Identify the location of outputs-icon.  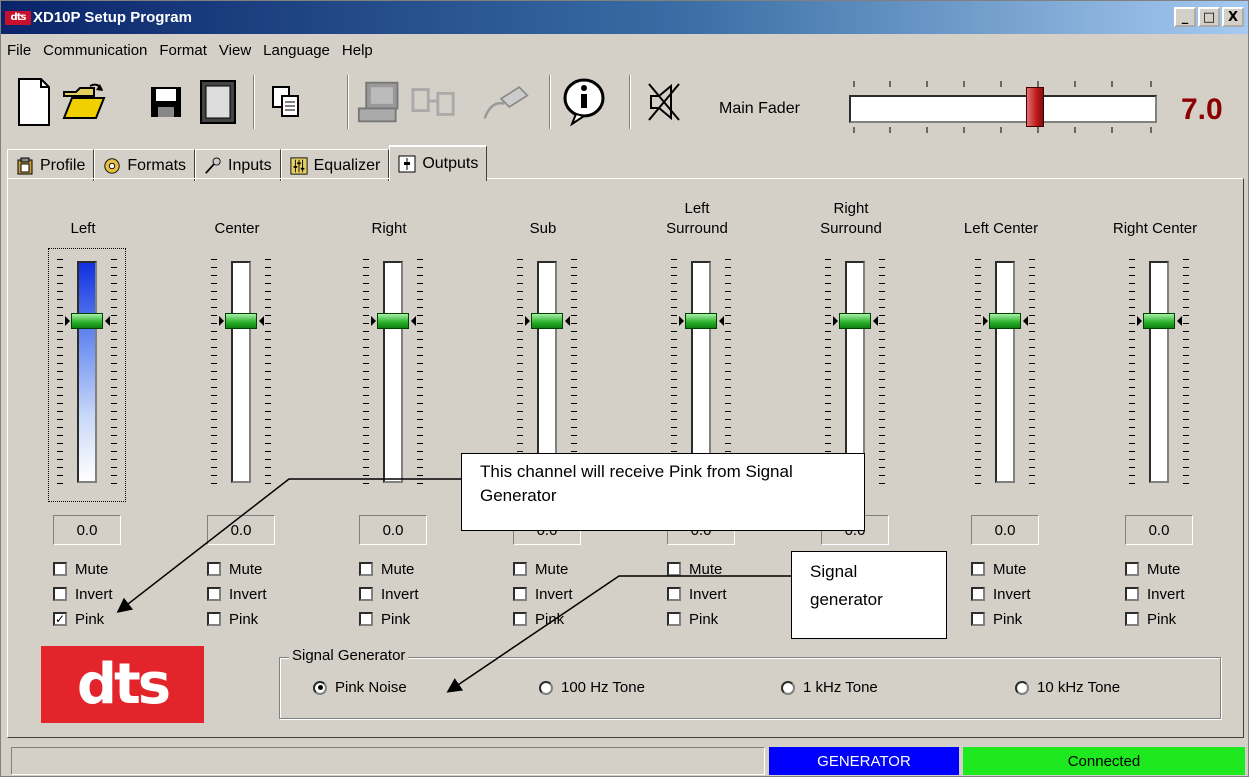
(407, 164).